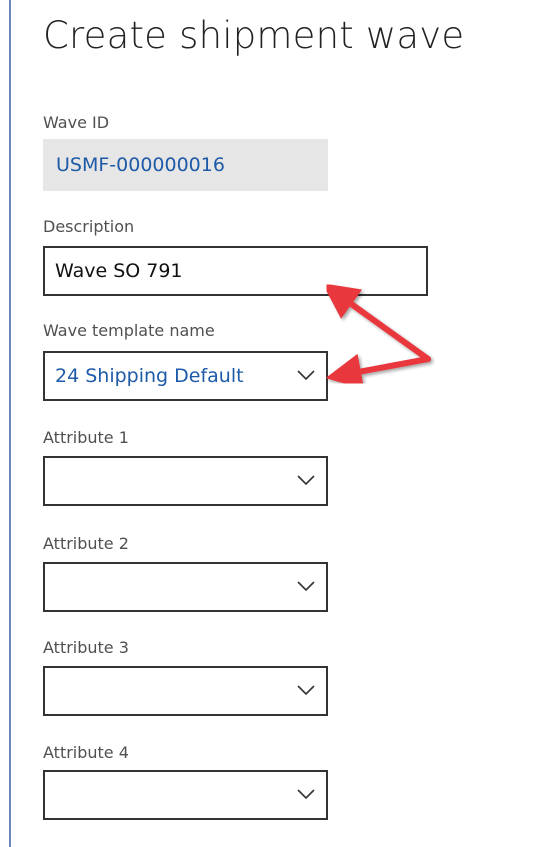  I want to click on wave-id-field: USMF-000000016, so click(185, 165).